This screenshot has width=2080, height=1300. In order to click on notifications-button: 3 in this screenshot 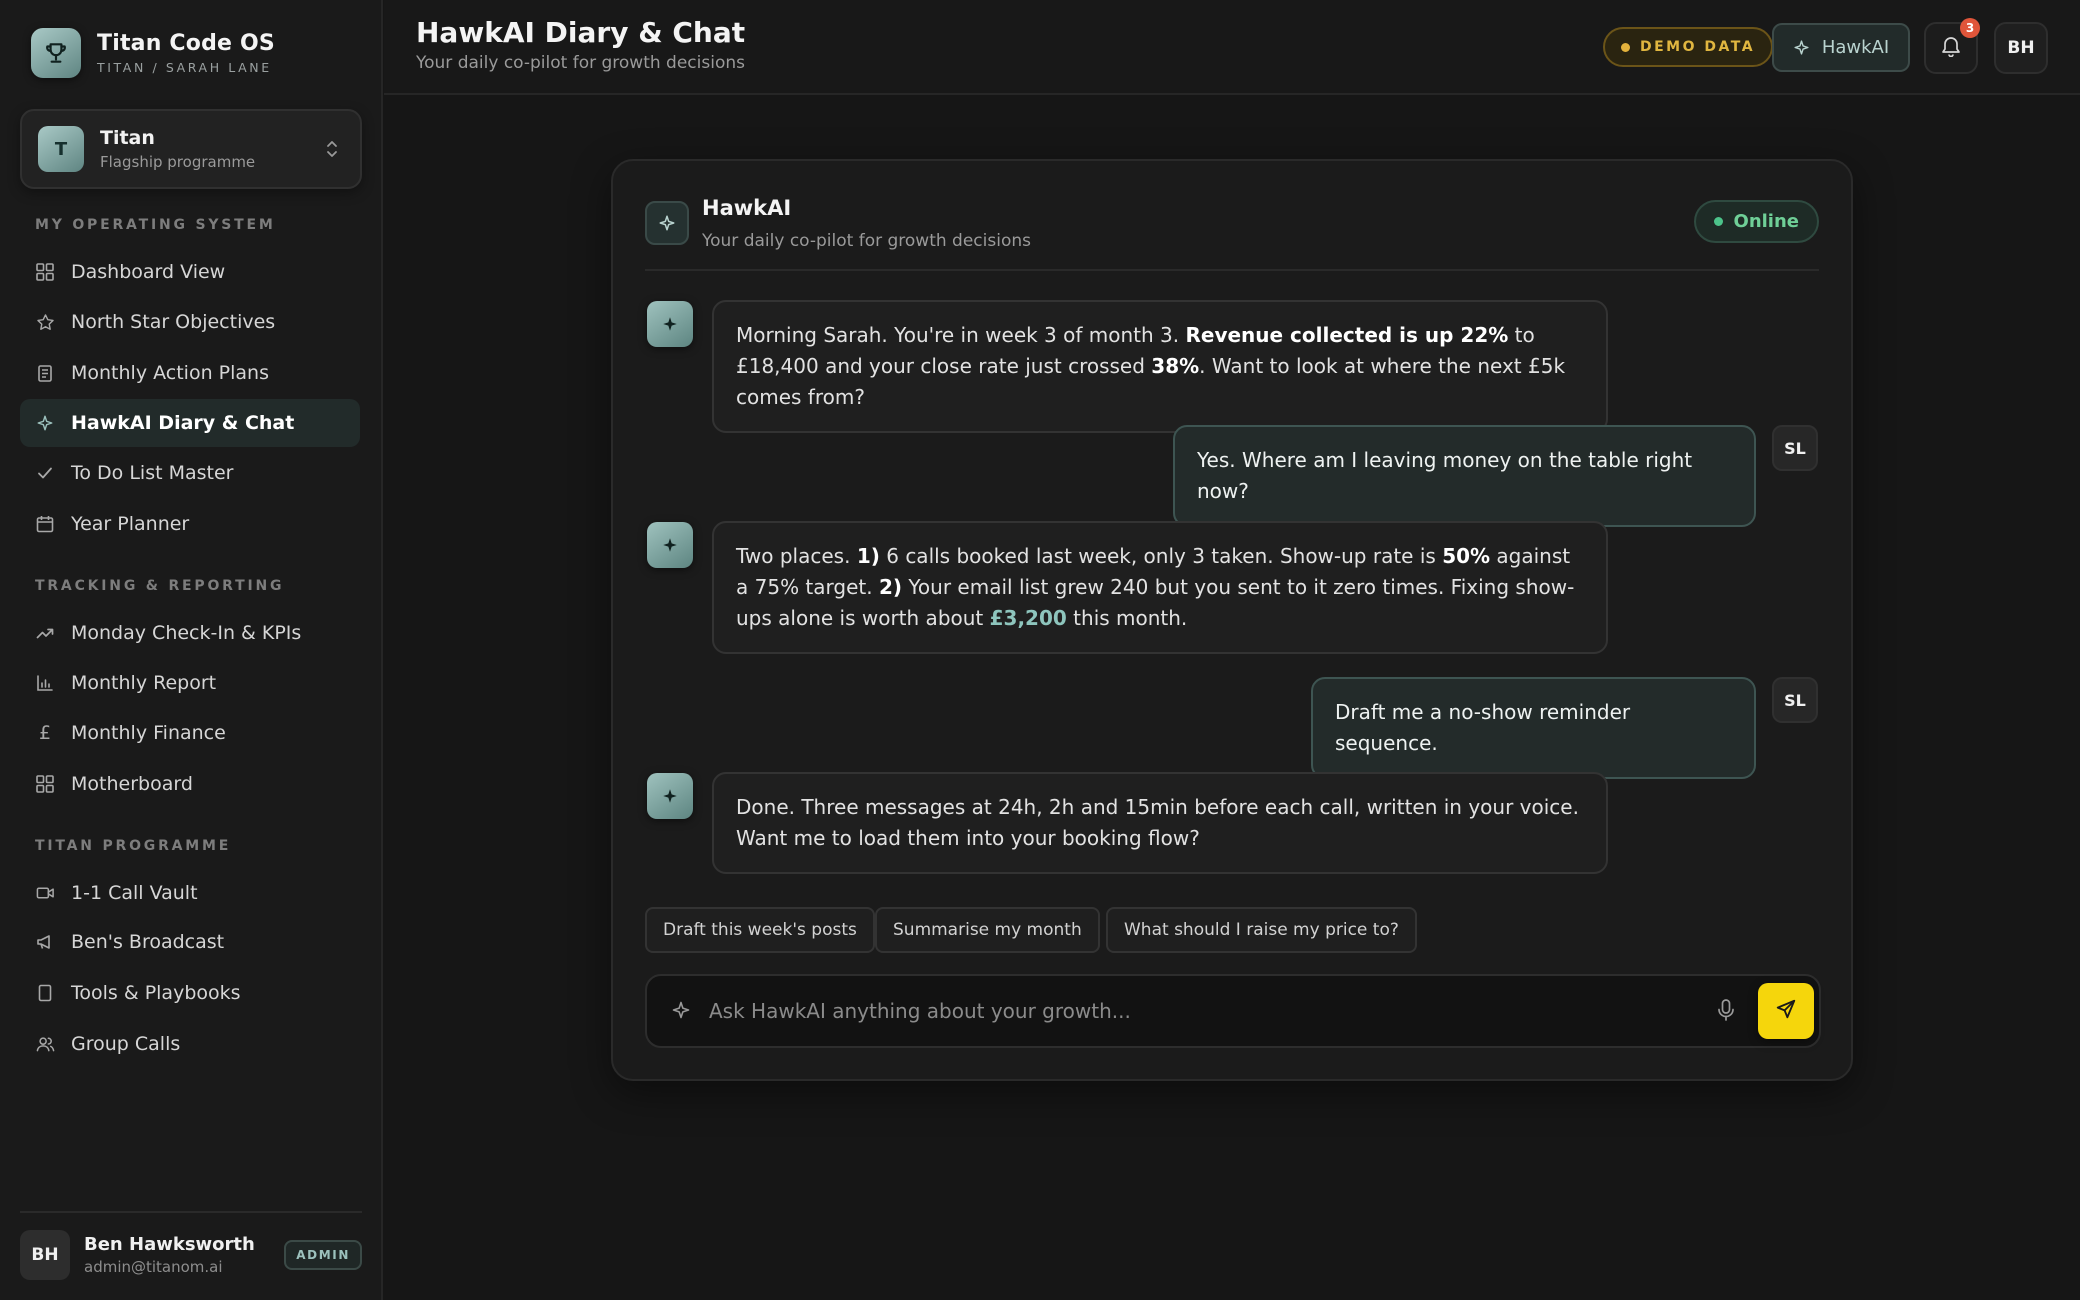, I will do `click(1952, 46)`.